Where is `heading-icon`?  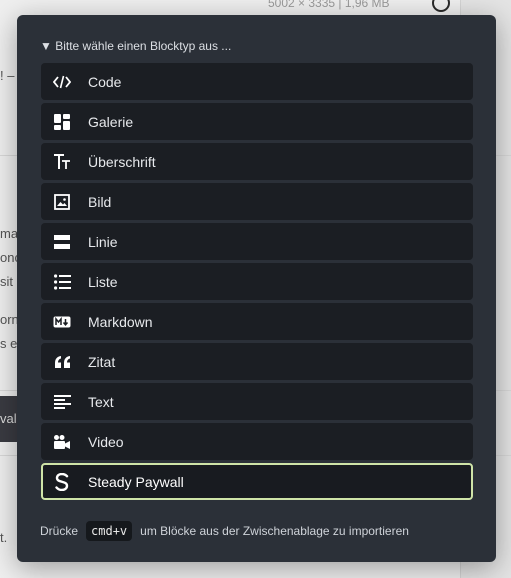 heading-icon is located at coordinates (62, 162).